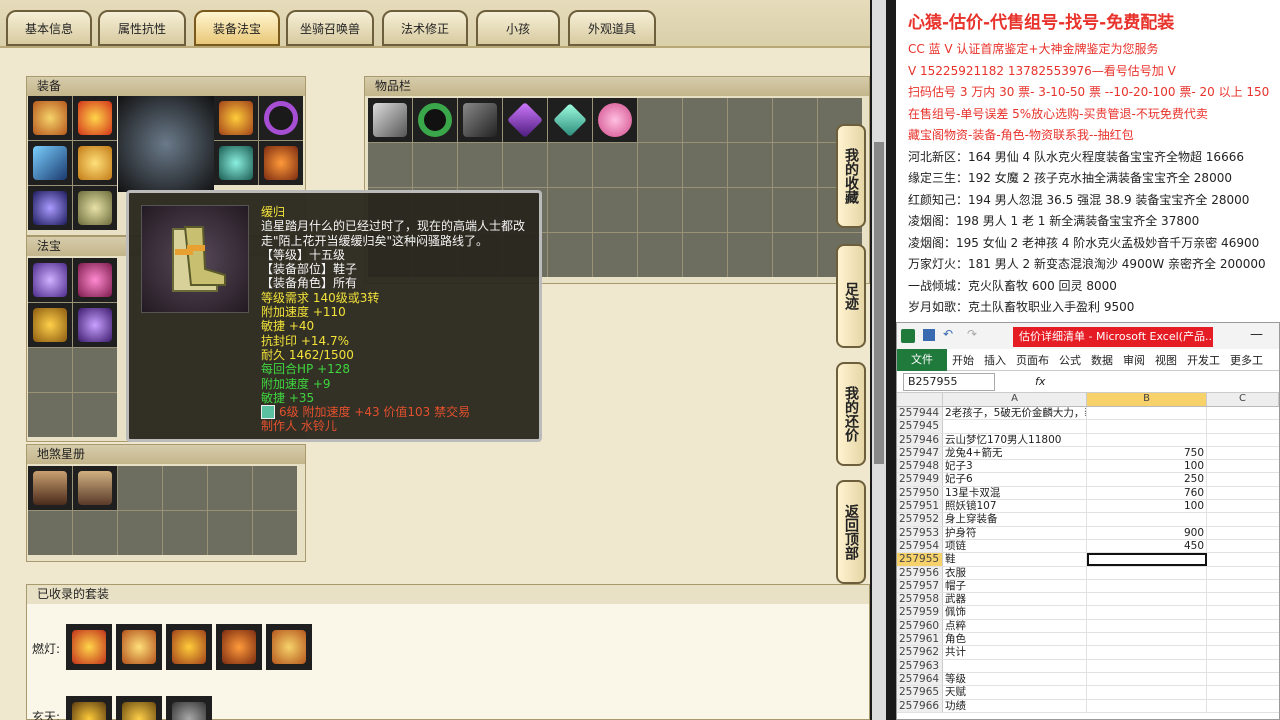 The height and width of the screenshot is (720, 1280). Describe the element at coordinates (1147, 479) in the screenshot. I see `cell-b: 250` at that location.